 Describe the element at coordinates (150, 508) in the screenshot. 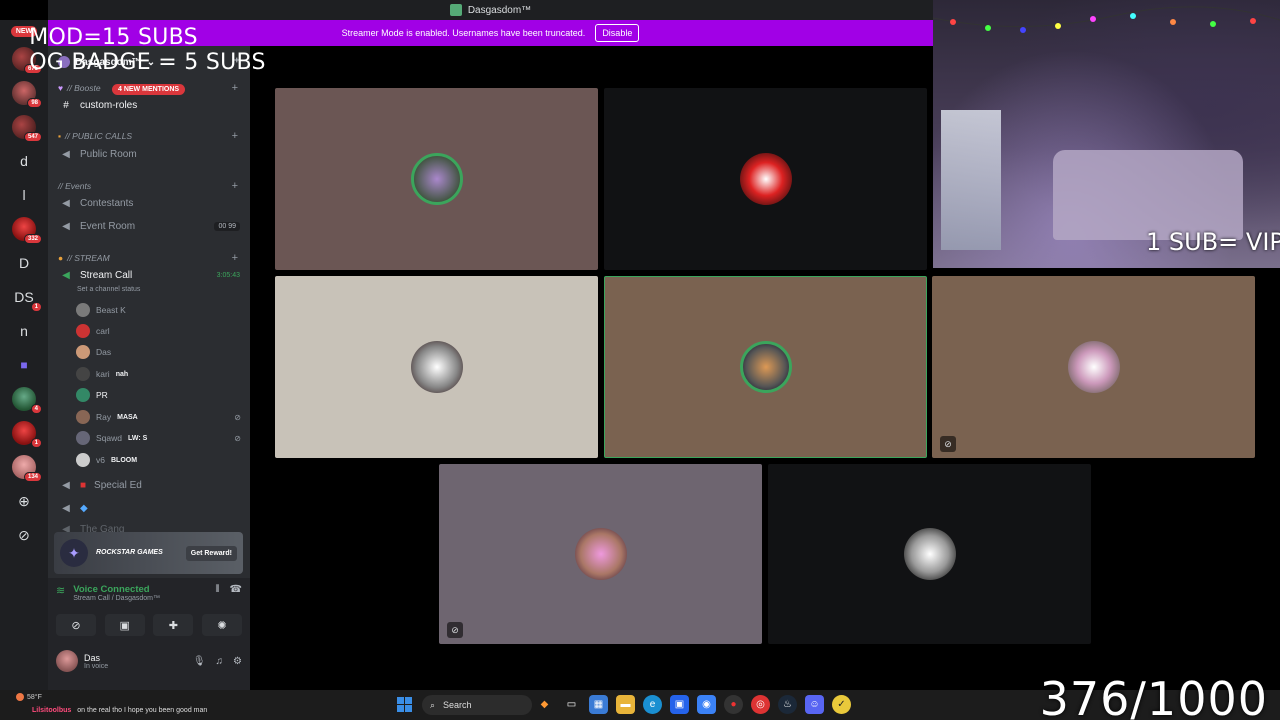

I see `channel-diamond: ◀ ◆` at that location.